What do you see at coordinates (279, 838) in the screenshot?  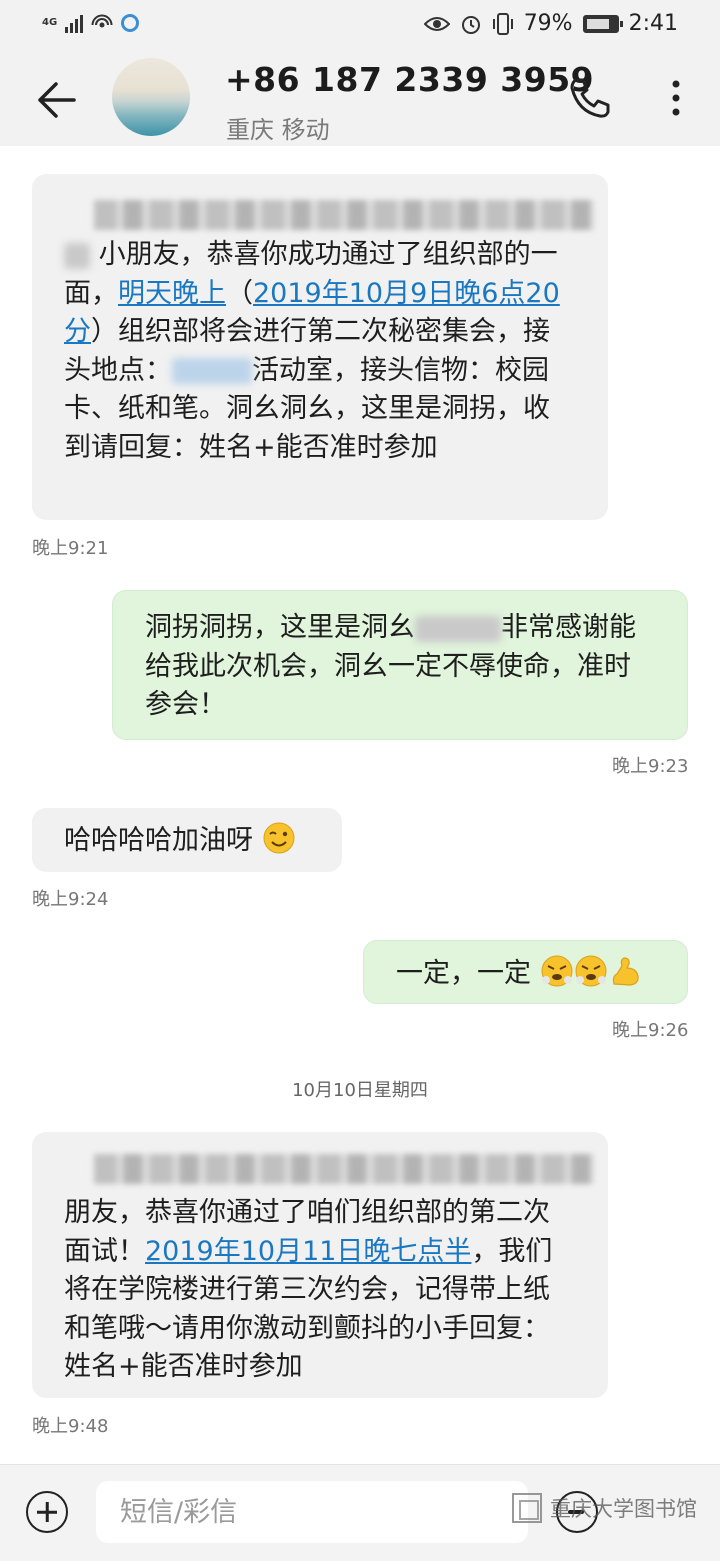 I see `wink-emoji` at bounding box center [279, 838].